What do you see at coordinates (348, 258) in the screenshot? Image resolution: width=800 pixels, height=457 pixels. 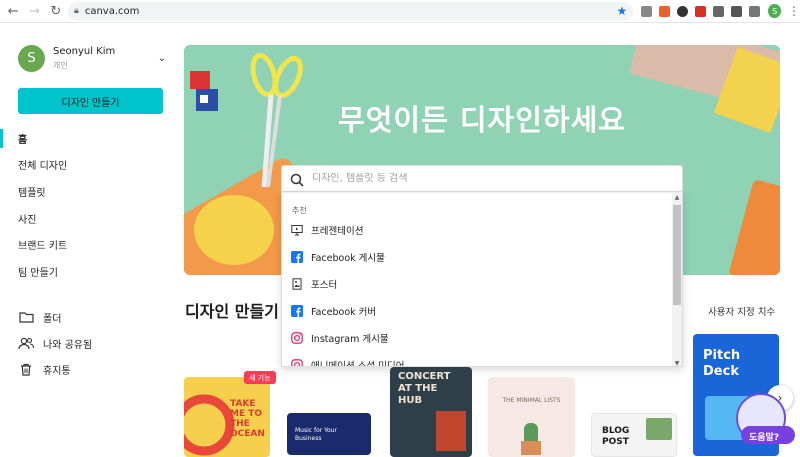 I see `suggestion-label: Facebook 게시물` at bounding box center [348, 258].